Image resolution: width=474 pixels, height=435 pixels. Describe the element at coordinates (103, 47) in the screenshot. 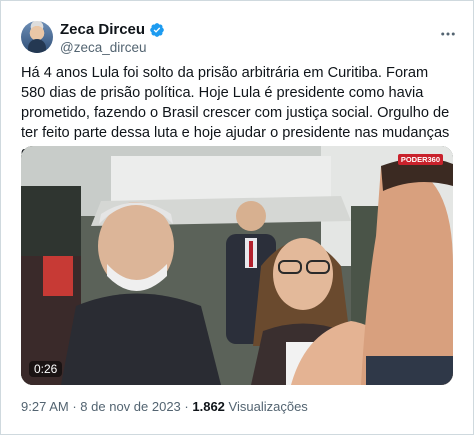

I see `author-handle: @zeca_dirceu` at that location.